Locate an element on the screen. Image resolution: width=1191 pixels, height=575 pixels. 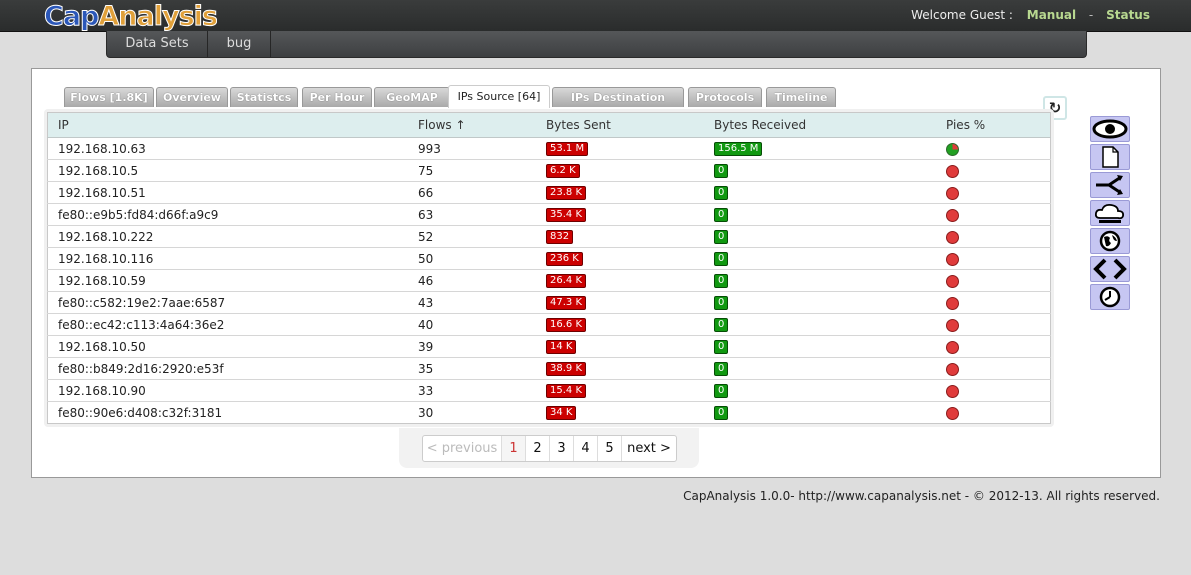
tab-protocols: Protocols is located at coordinates (725, 97).